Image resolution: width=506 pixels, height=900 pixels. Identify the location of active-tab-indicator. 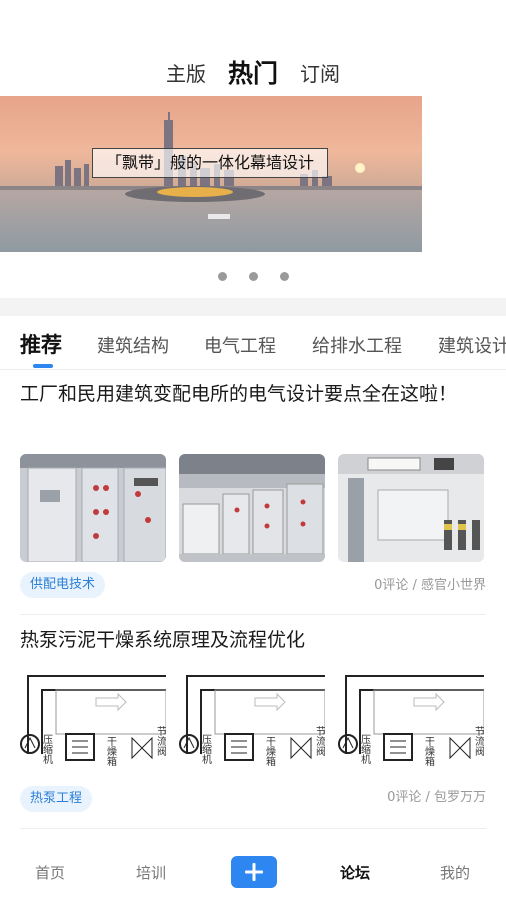
(43, 366).